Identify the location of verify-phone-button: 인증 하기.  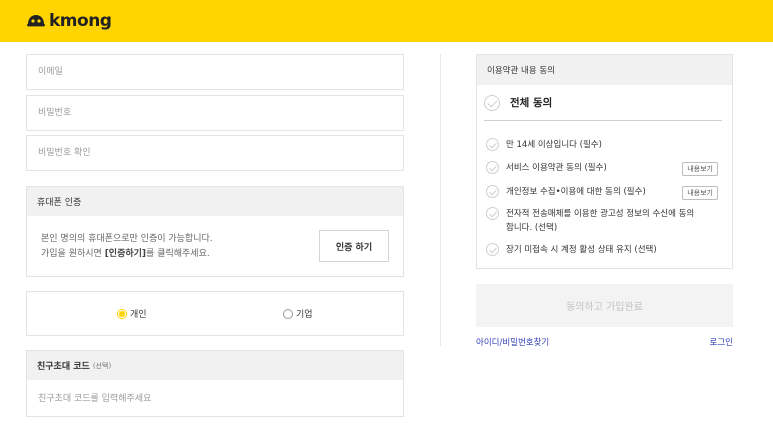
(354, 246).